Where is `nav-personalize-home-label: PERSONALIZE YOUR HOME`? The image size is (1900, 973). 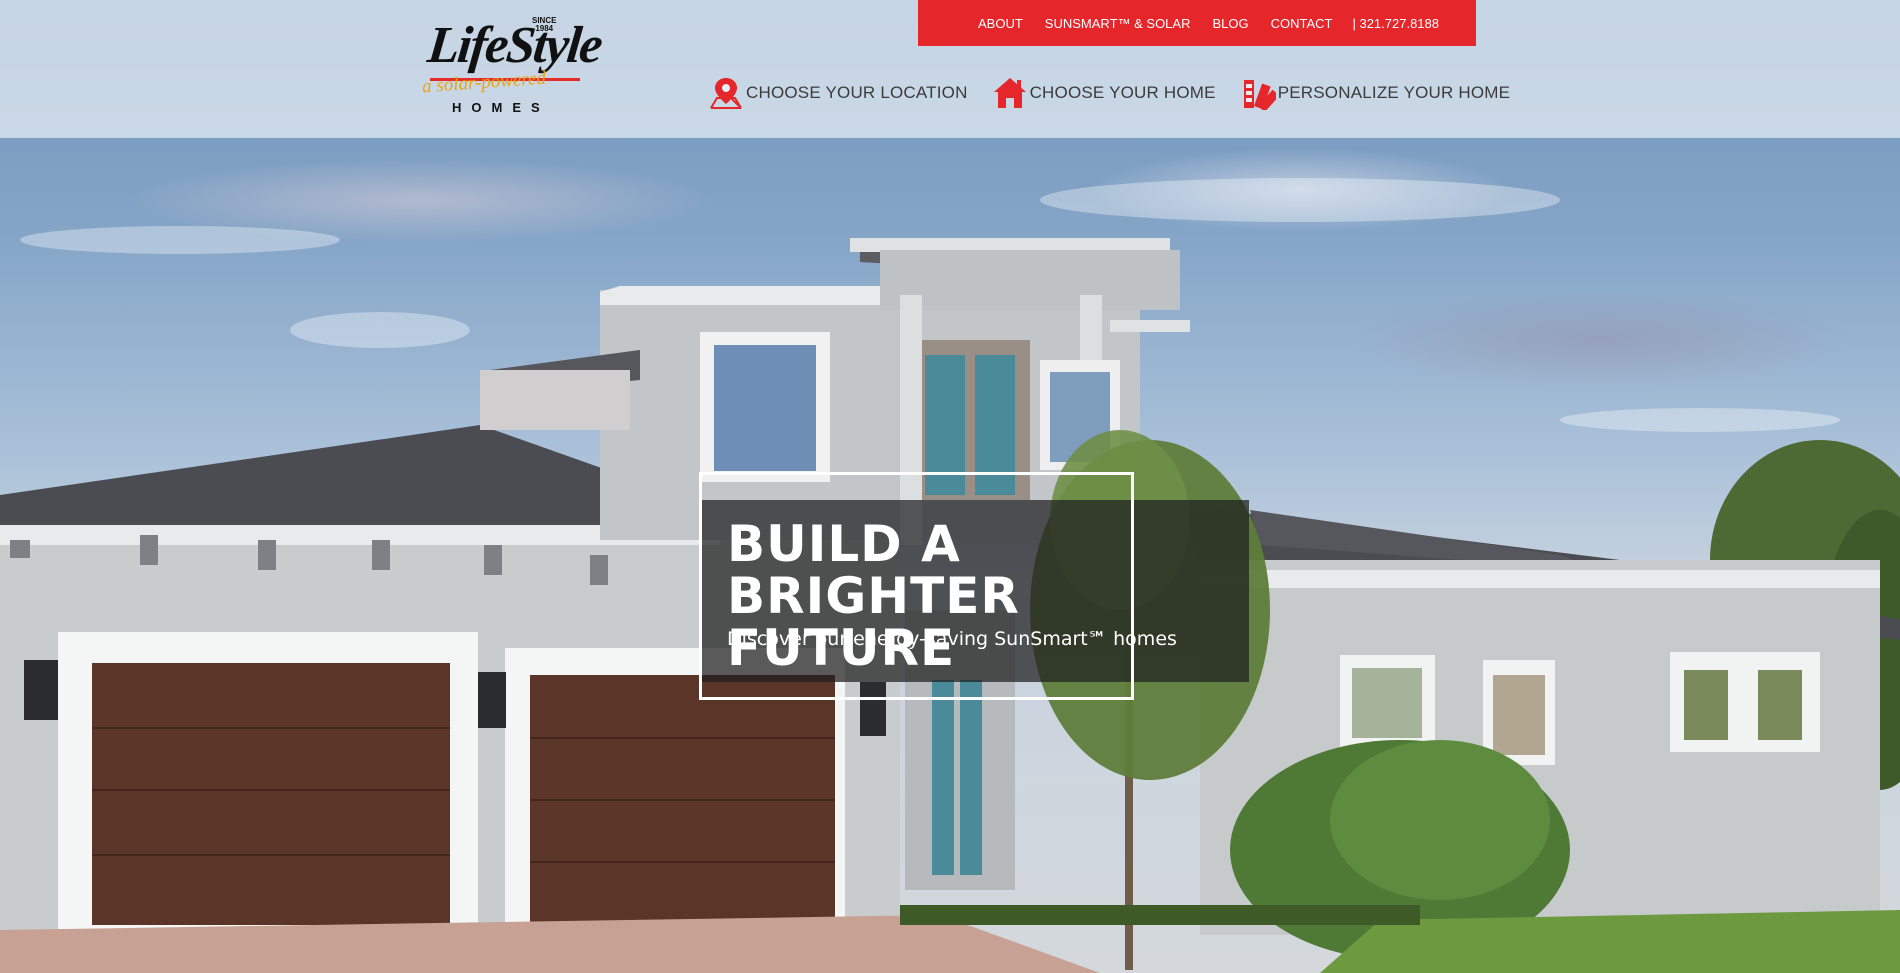 nav-personalize-home-label: PERSONALIZE YOUR HOME is located at coordinates (1394, 92).